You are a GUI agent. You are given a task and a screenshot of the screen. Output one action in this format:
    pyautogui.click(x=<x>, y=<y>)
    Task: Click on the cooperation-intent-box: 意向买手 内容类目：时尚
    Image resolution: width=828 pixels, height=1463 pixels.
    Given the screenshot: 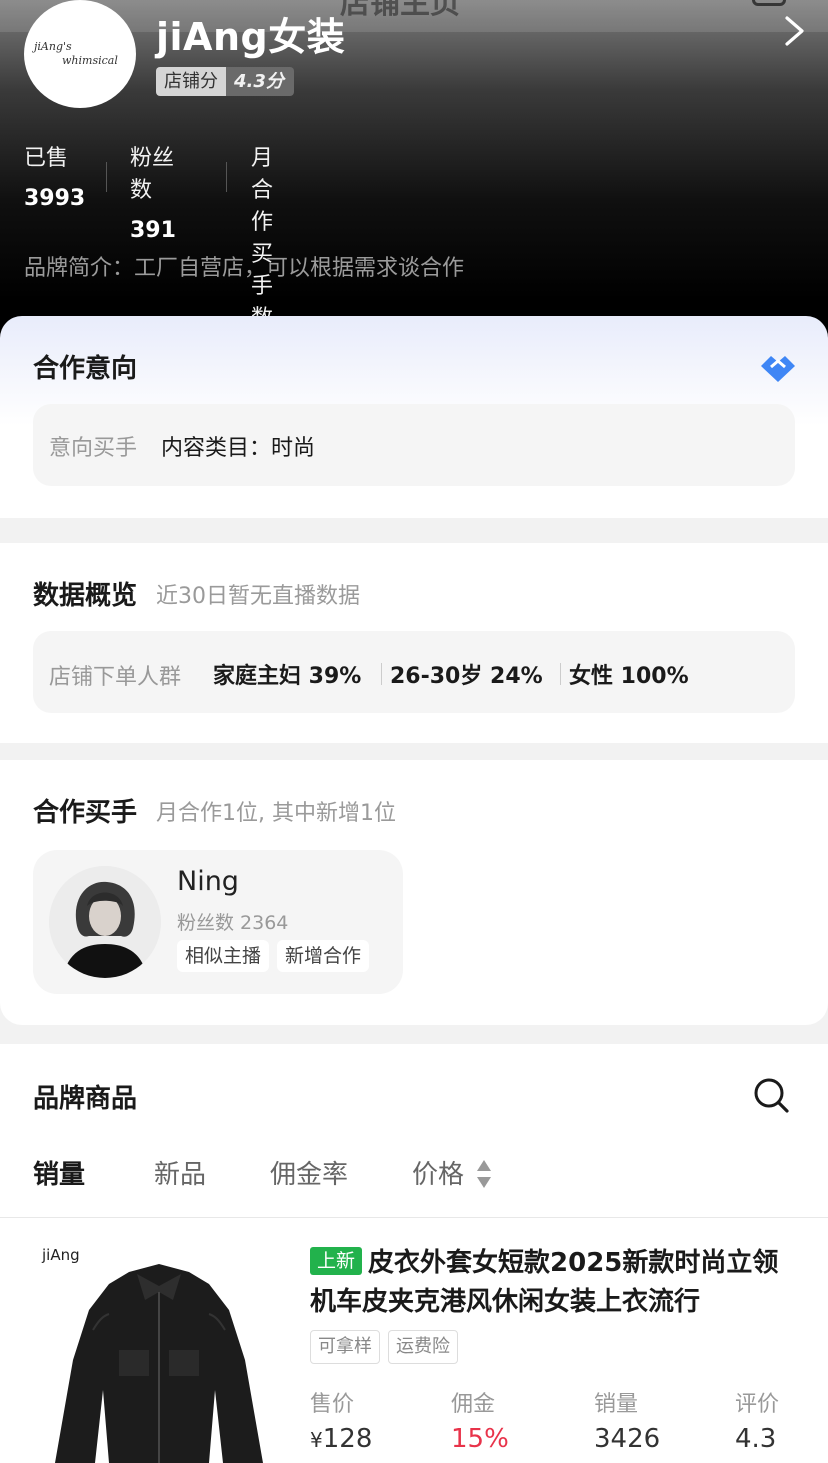 What is the action you would take?
    pyautogui.click(x=414, y=445)
    